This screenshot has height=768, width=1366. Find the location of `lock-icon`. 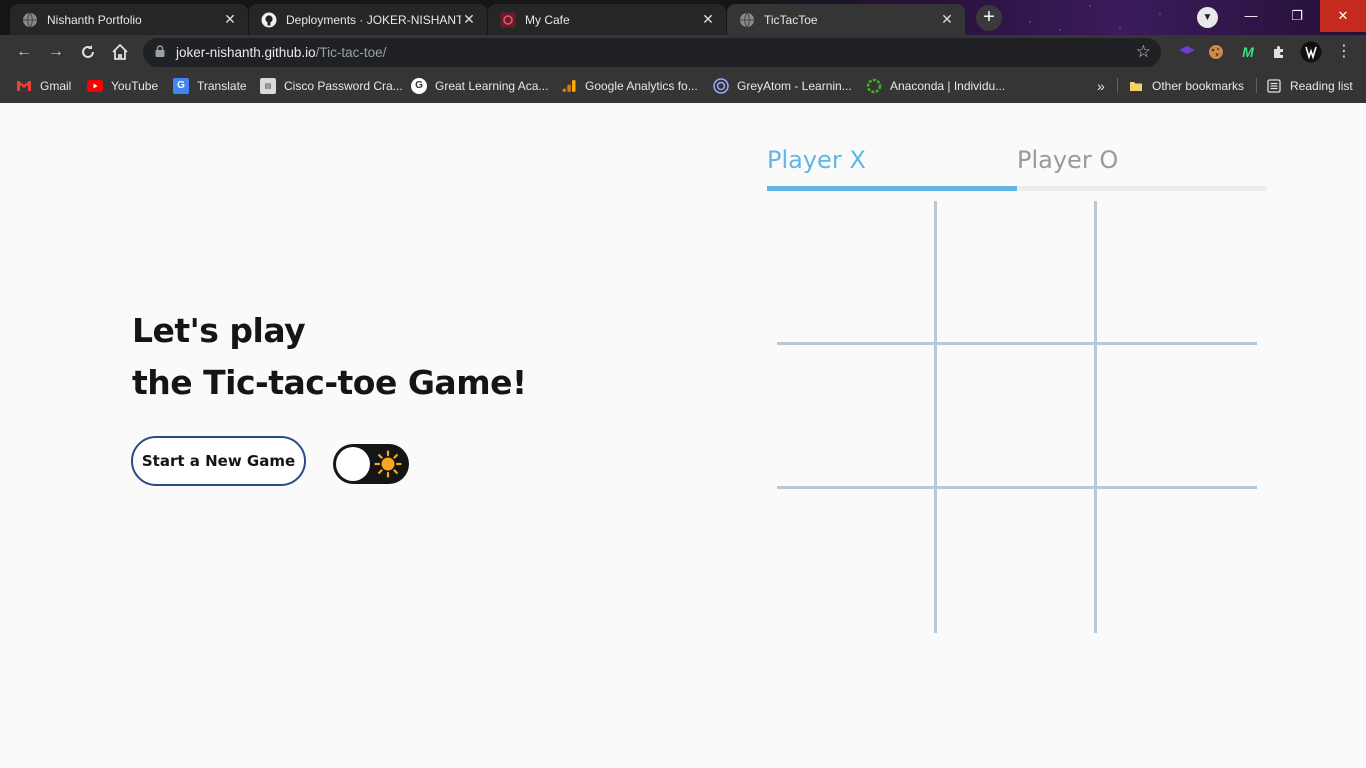

lock-icon is located at coordinates (160, 51).